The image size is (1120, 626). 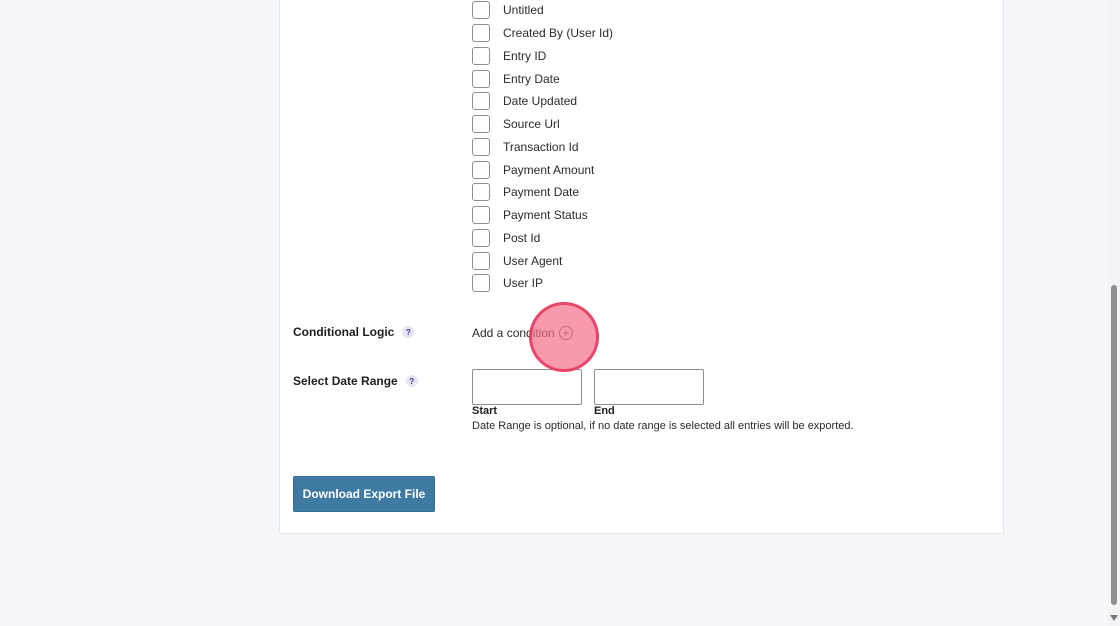 I want to click on field-label: Source Url, so click(x=531, y=124).